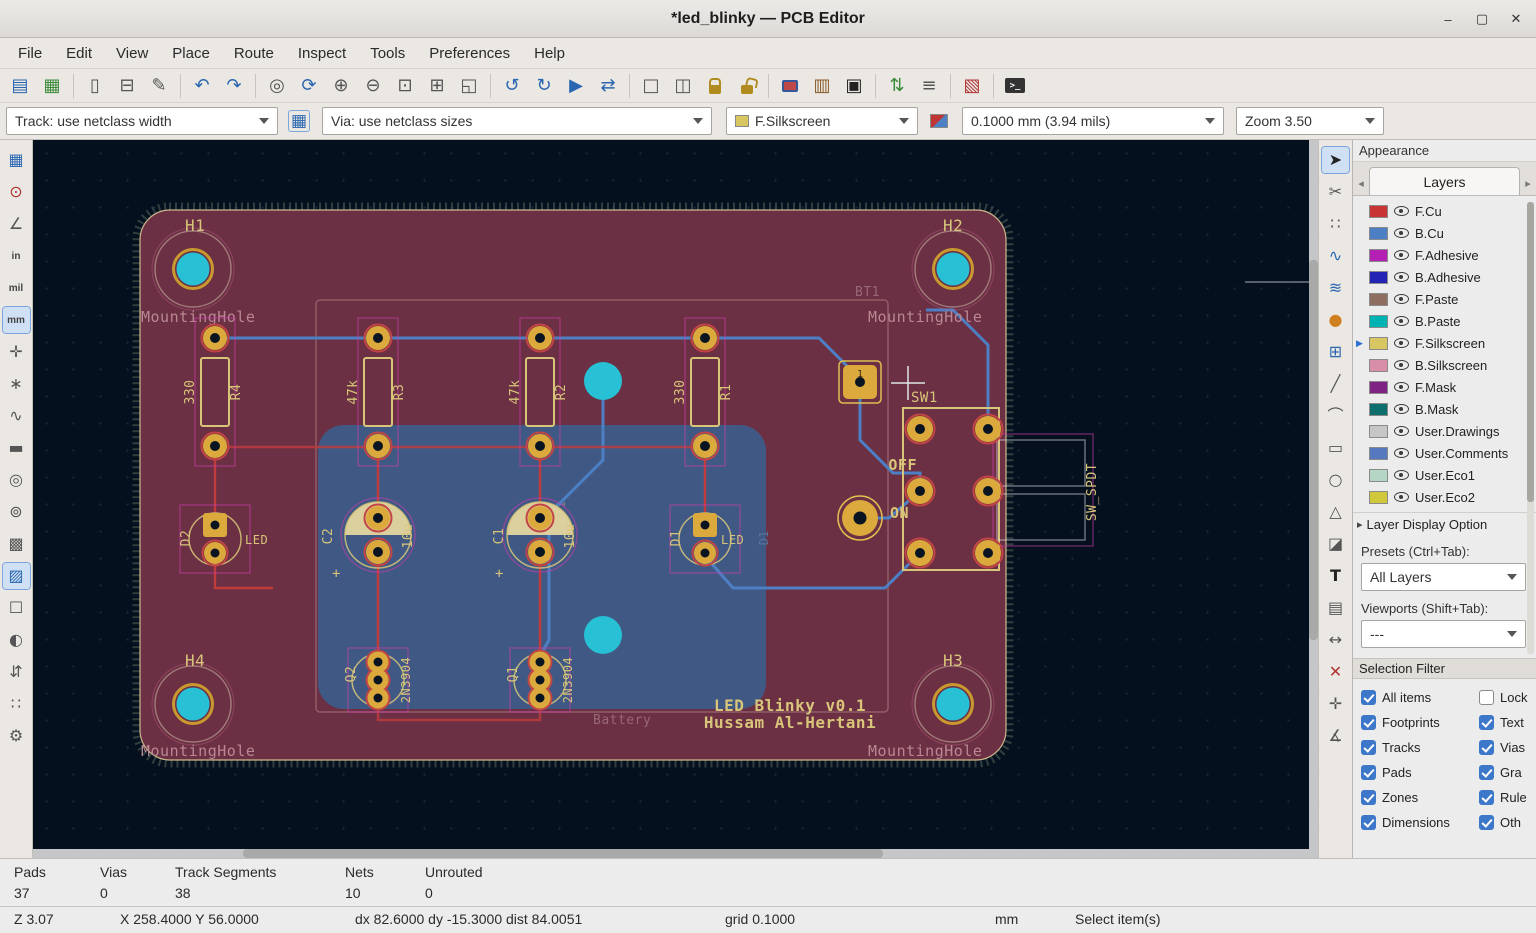  What do you see at coordinates (1420, 772) in the screenshot?
I see `filter-pads: Pads` at bounding box center [1420, 772].